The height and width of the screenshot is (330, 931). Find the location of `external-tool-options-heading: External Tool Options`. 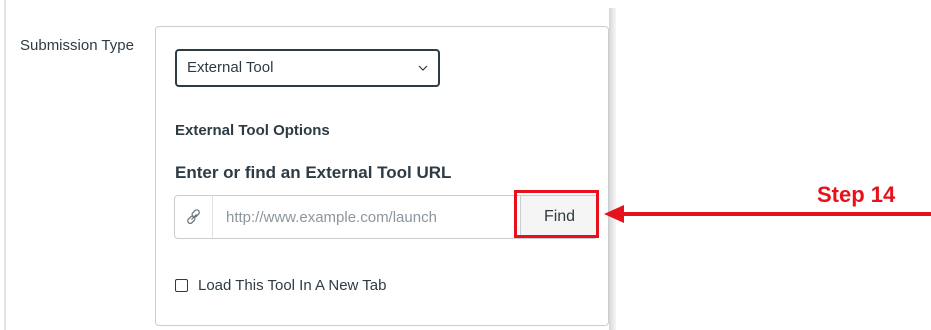

external-tool-options-heading: External Tool Options is located at coordinates (252, 130).